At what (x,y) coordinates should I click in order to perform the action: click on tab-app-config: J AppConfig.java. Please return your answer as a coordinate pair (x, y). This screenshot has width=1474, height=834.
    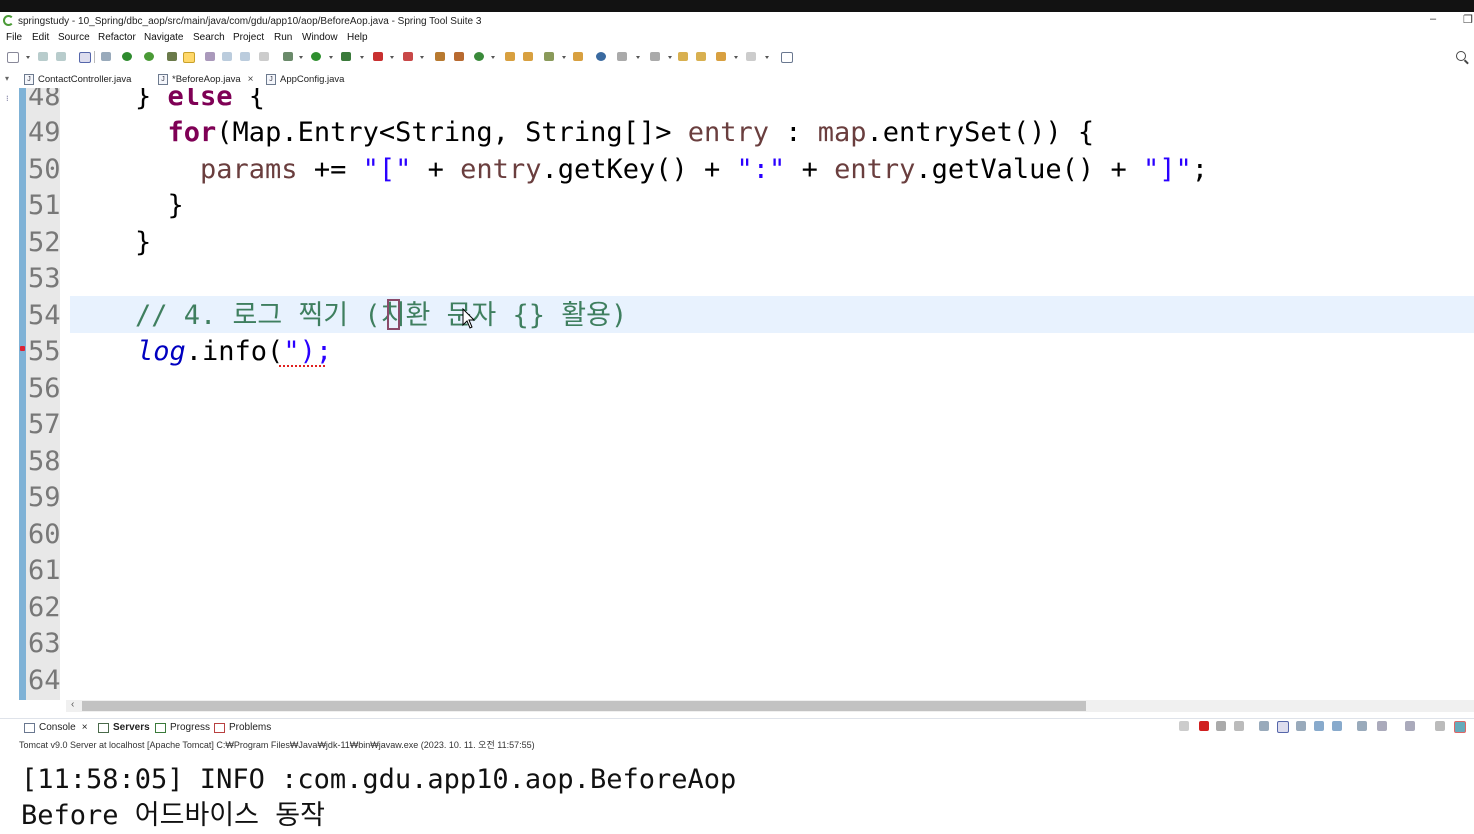
    Looking at the image, I should click on (305, 79).